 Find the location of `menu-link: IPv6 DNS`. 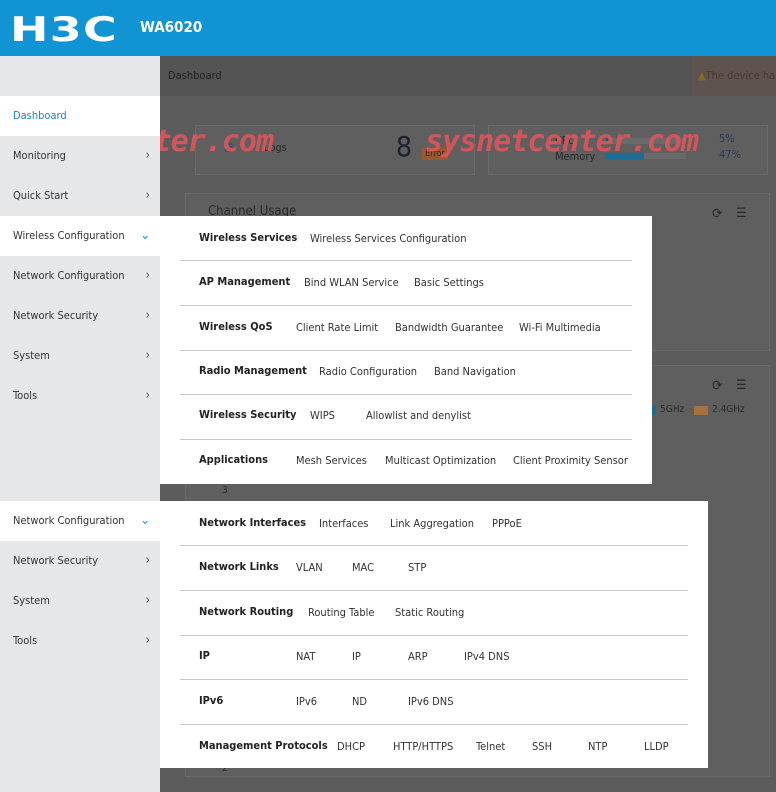

menu-link: IPv6 DNS is located at coordinates (430, 701).